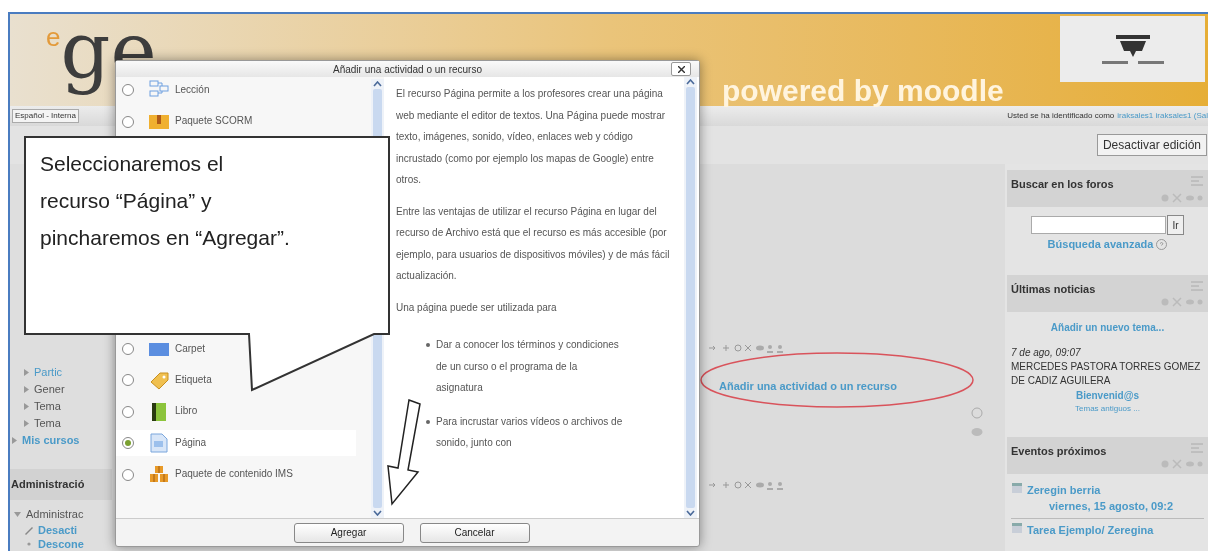  I want to click on login-text: Usted se ha identificado como, so click(1061, 116).